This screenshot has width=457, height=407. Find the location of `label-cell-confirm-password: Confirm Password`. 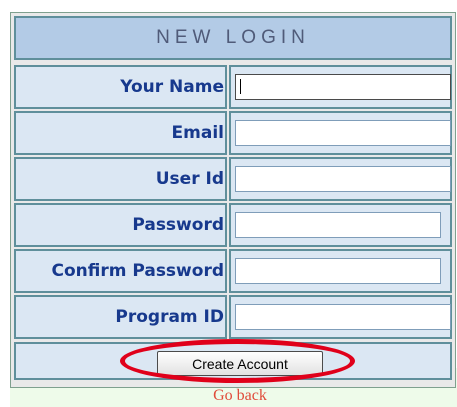

label-cell-confirm-password: Confirm Password is located at coordinates (120, 271).